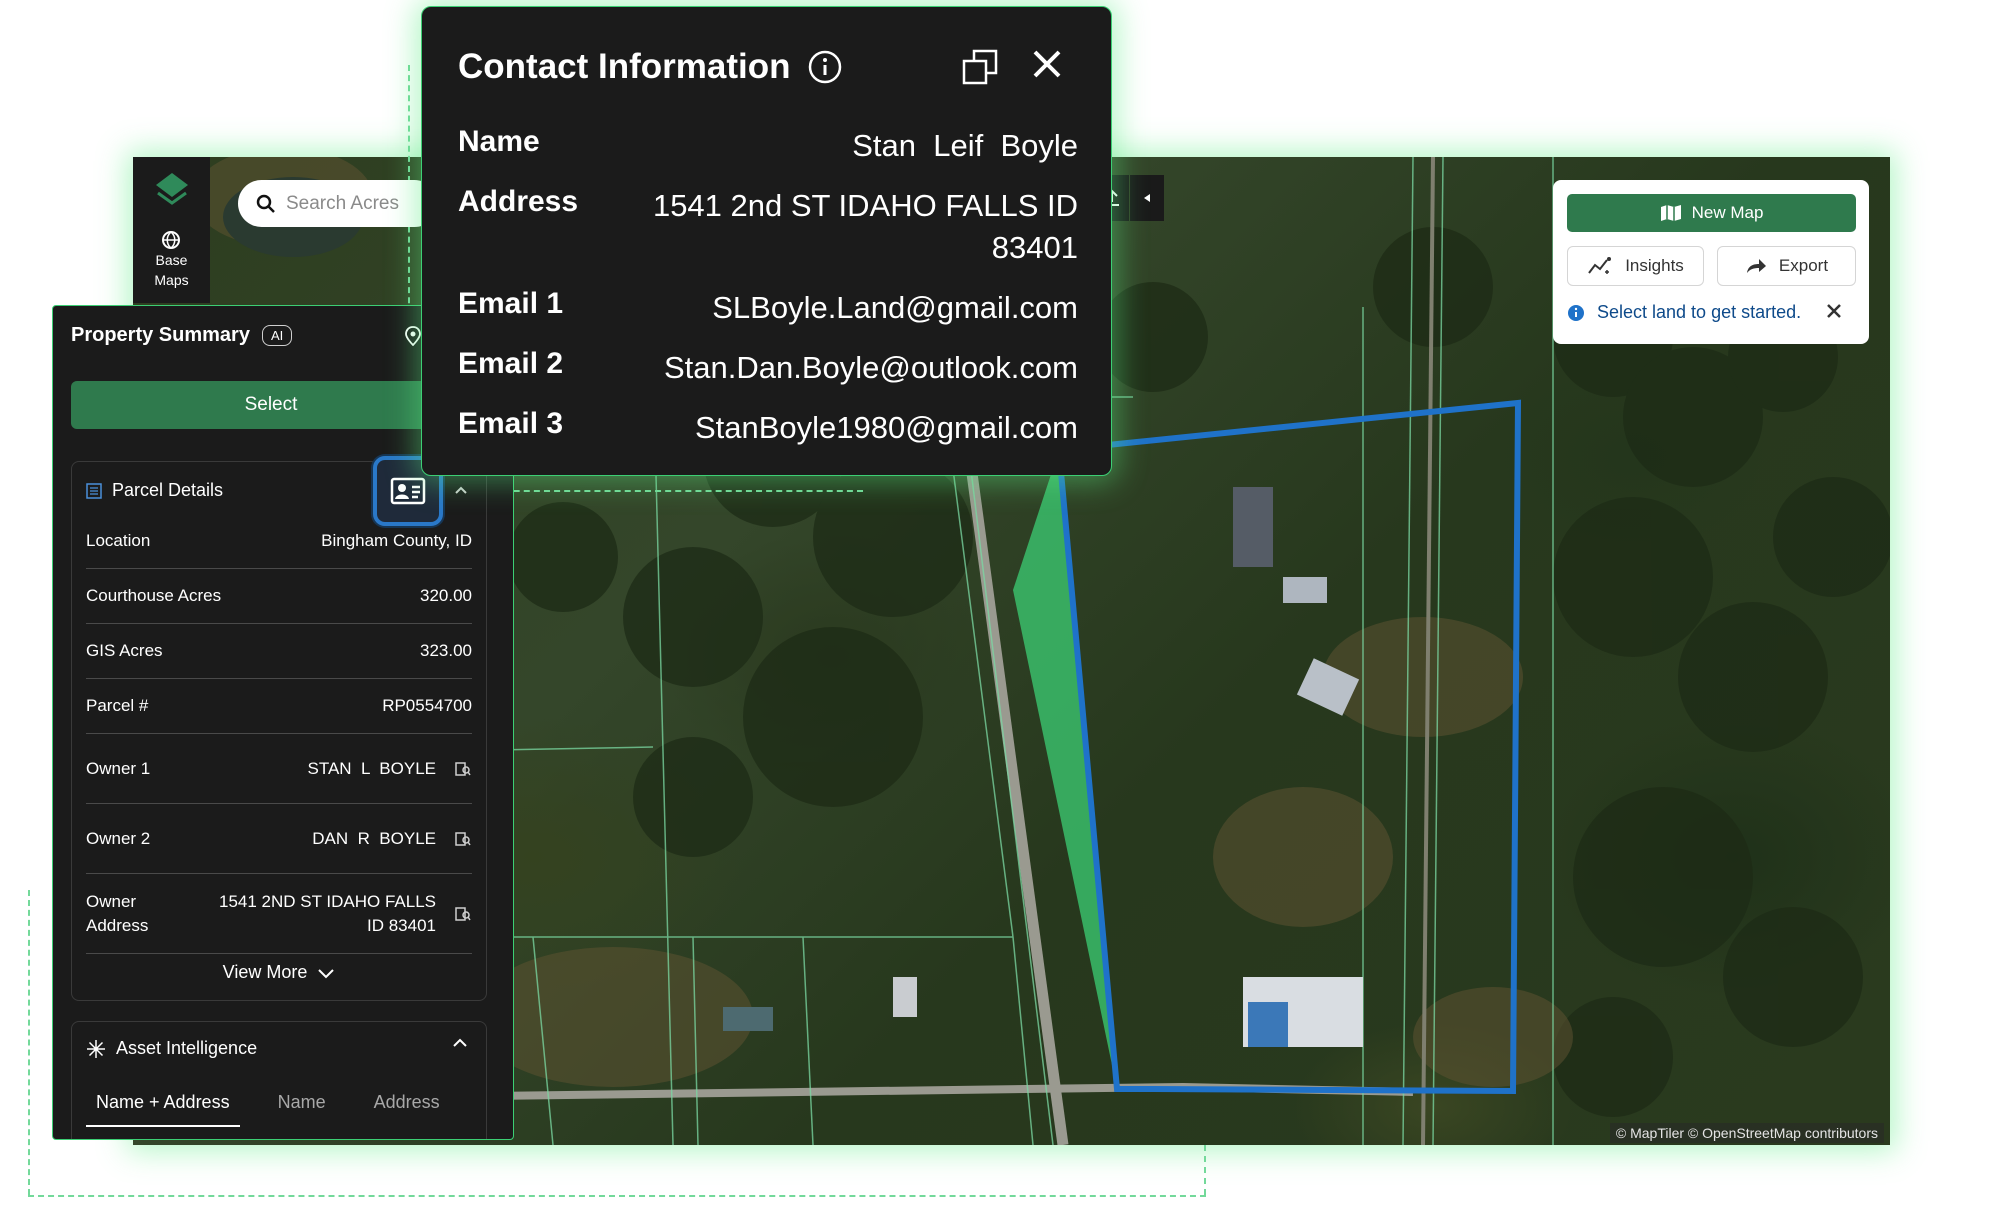  What do you see at coordinates (118, 540) in the screenshot?
I see `row-label: Location` at bounding box center [118, 540].